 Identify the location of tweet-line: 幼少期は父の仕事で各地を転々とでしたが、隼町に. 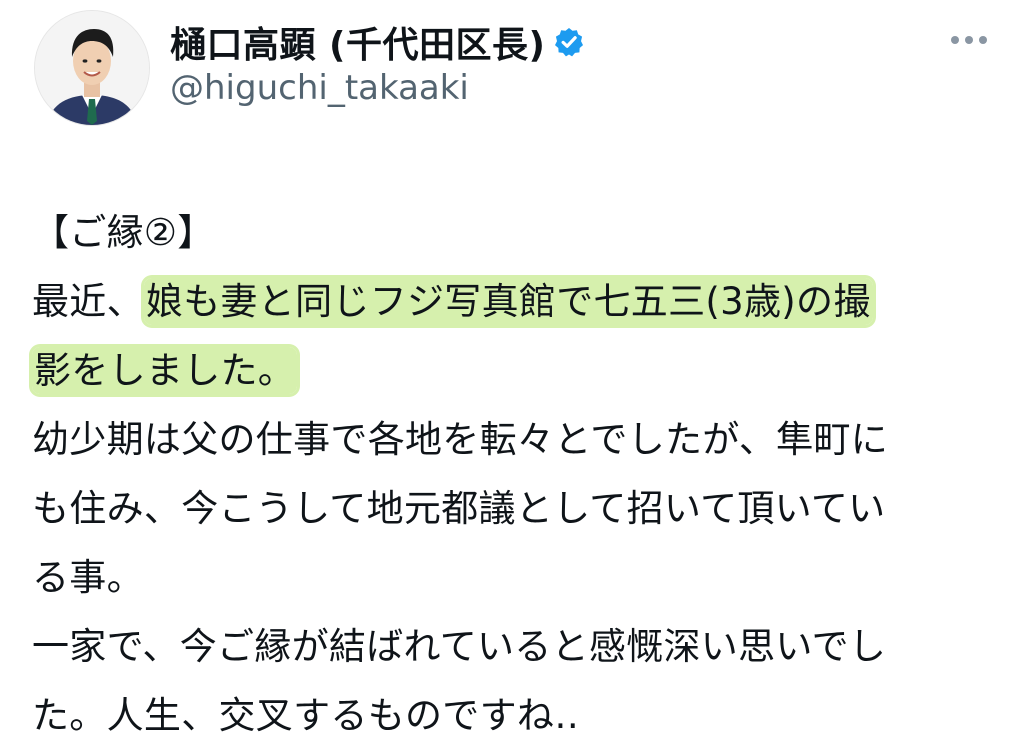
(519, 439).